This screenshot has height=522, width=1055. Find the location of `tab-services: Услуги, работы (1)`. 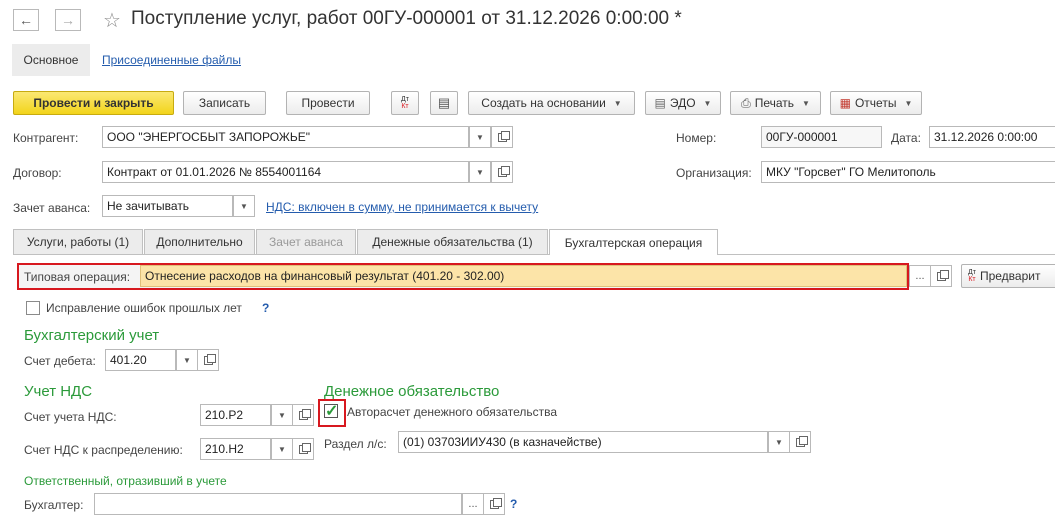

tab-services: Услуги, работы (1) is located at coordinates (78, 241).